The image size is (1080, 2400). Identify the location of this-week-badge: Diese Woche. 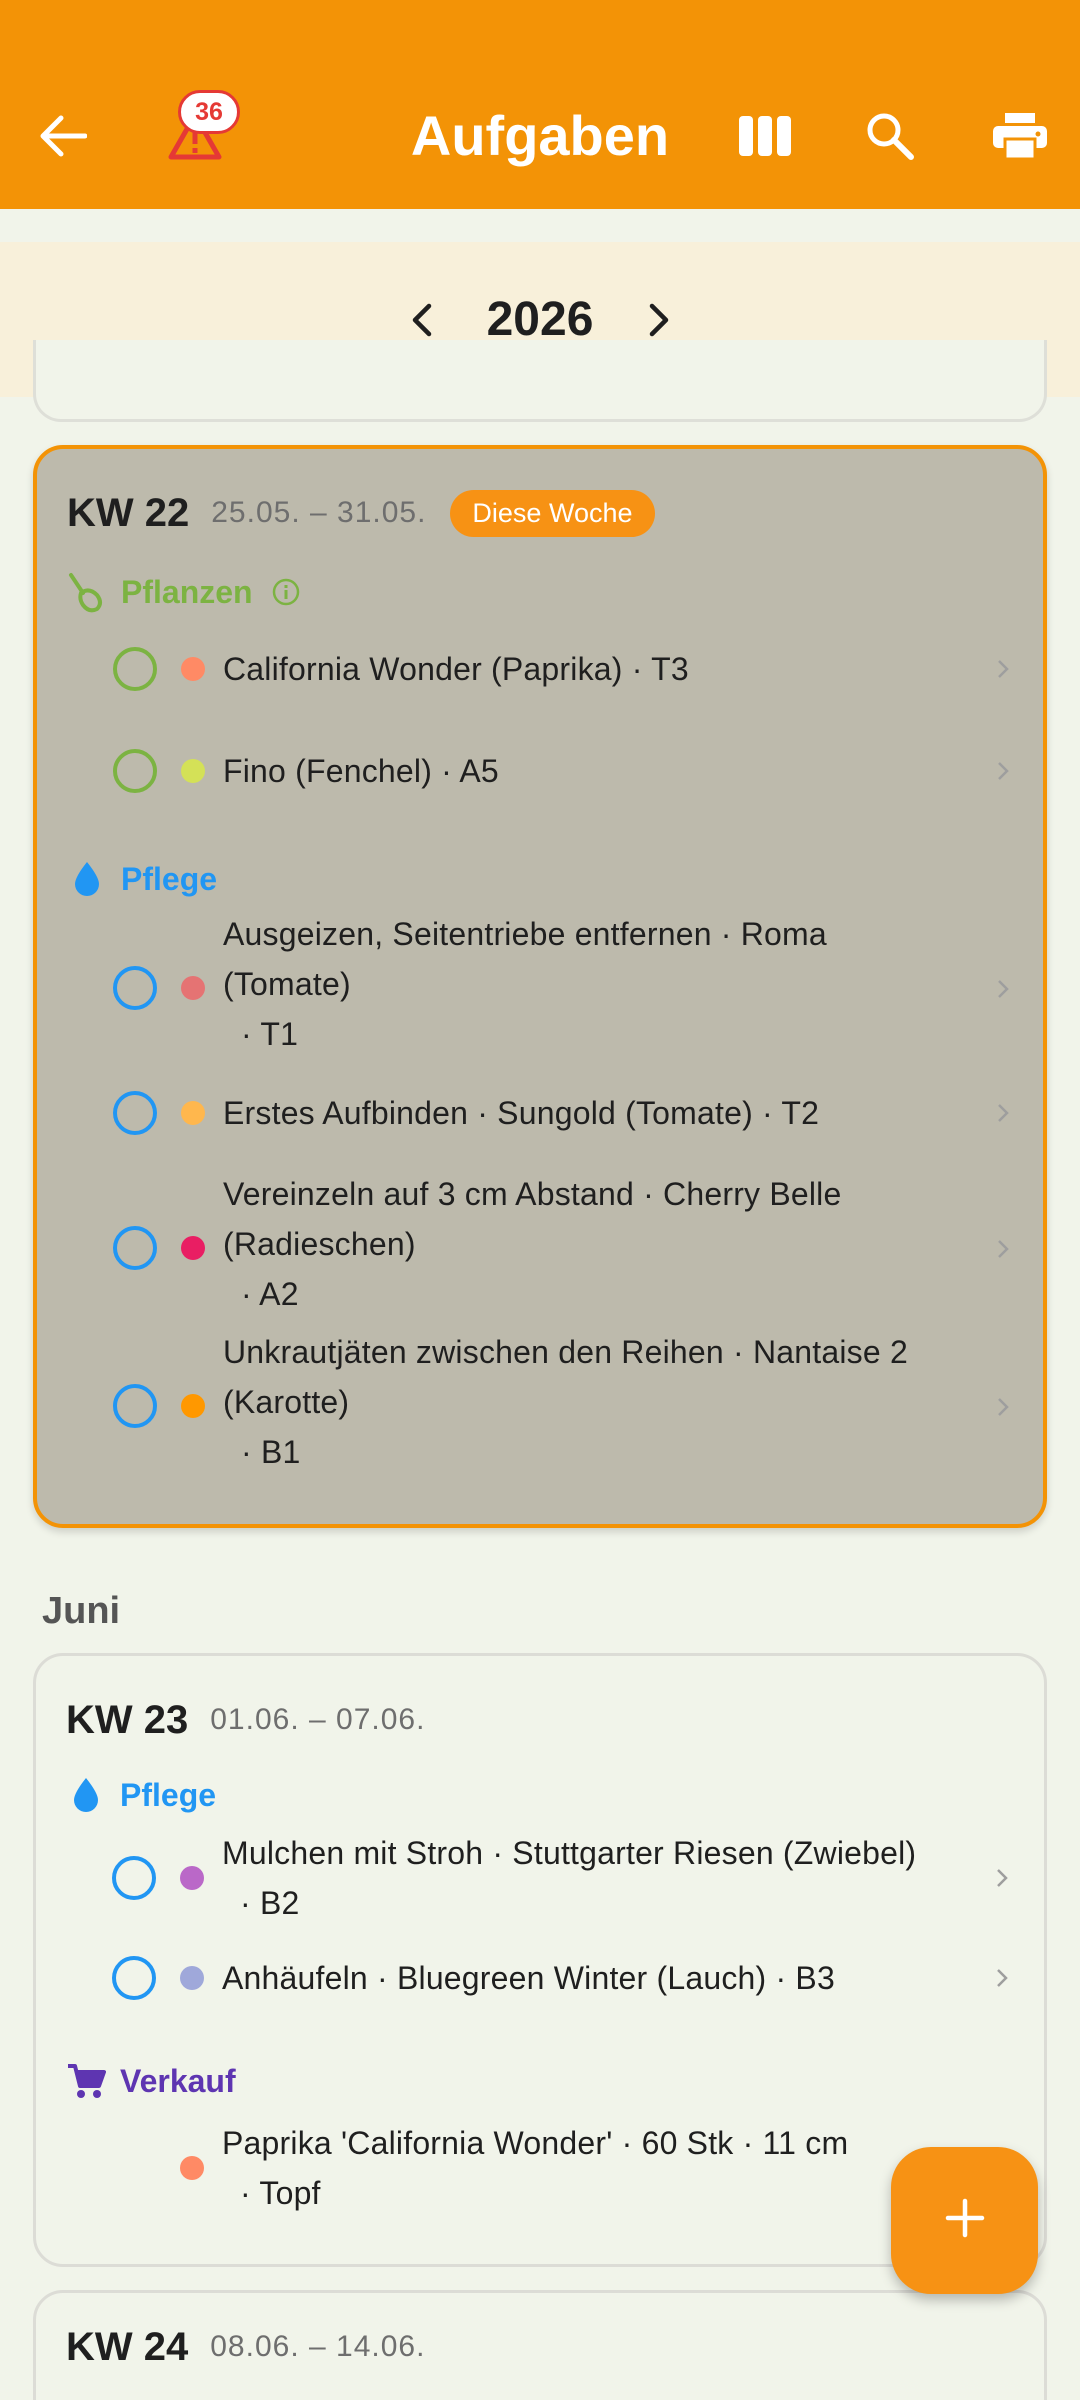
(552, 513).